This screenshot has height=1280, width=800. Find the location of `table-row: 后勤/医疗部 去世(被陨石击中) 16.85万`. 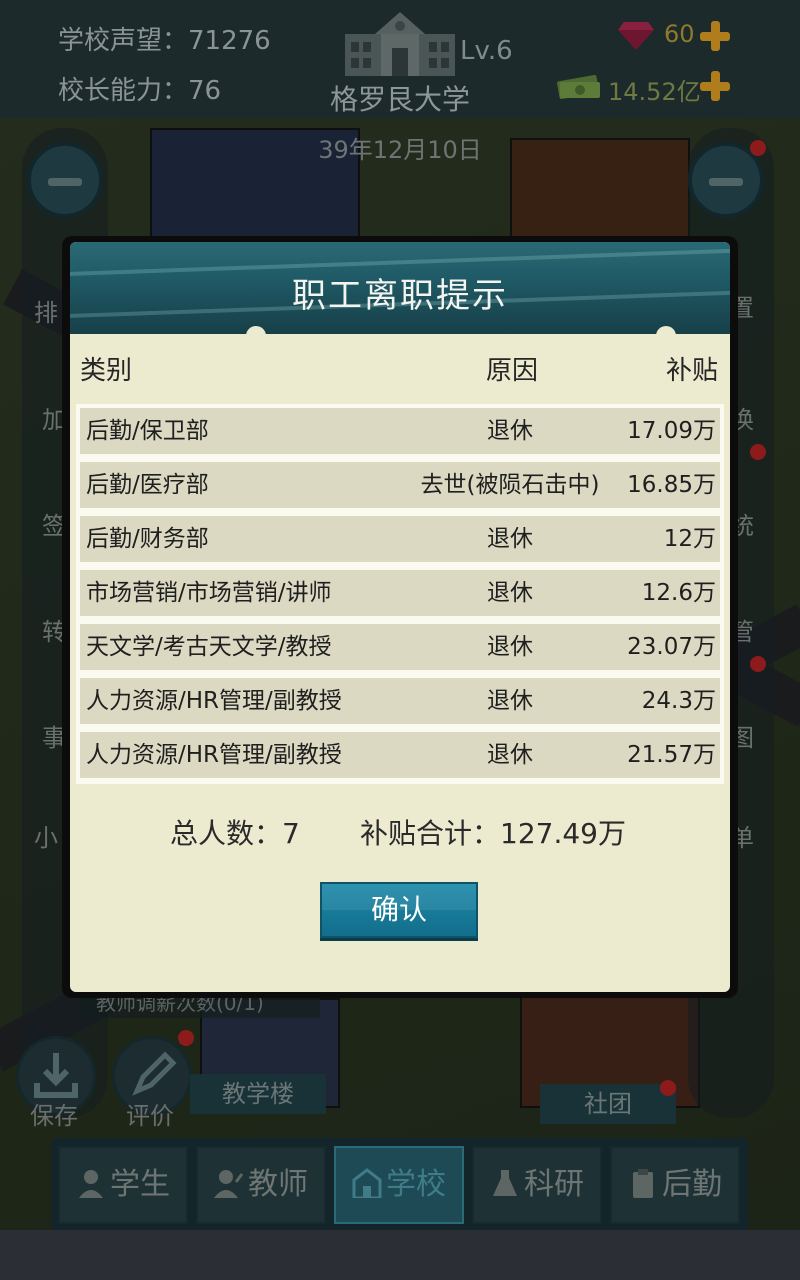

table-row: 后勤/医疗部 去世(被陨石击中) 16.85万 is located at coordinates (400, 485).